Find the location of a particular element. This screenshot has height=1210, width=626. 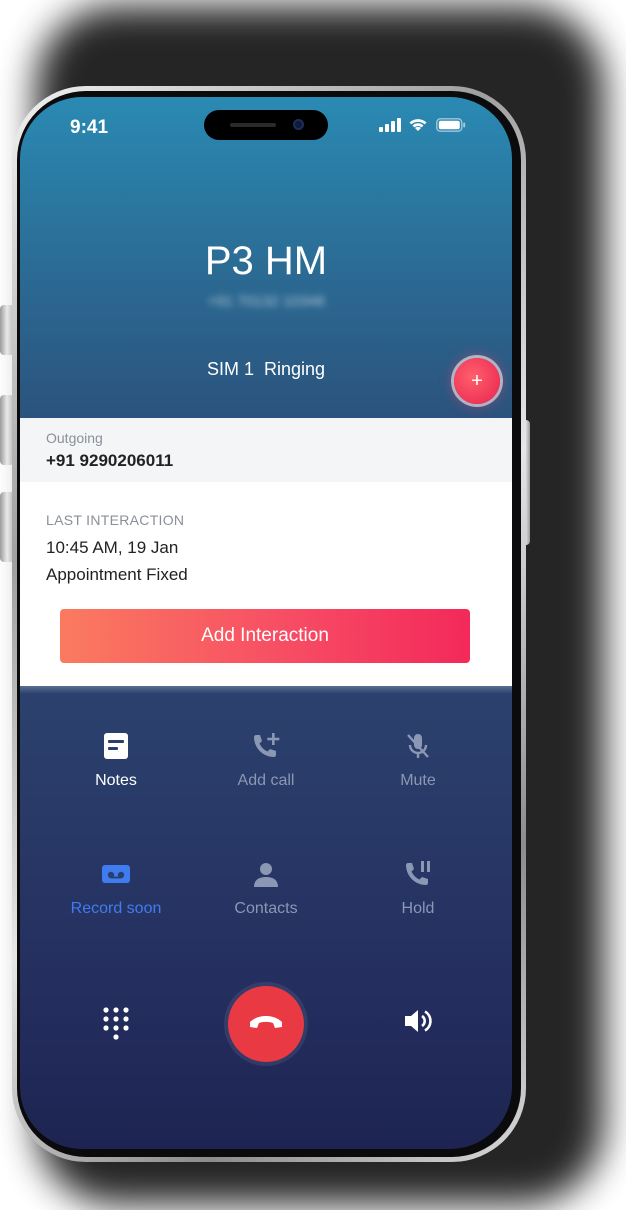

speaker-icon is located at coordinates (418, 1021).